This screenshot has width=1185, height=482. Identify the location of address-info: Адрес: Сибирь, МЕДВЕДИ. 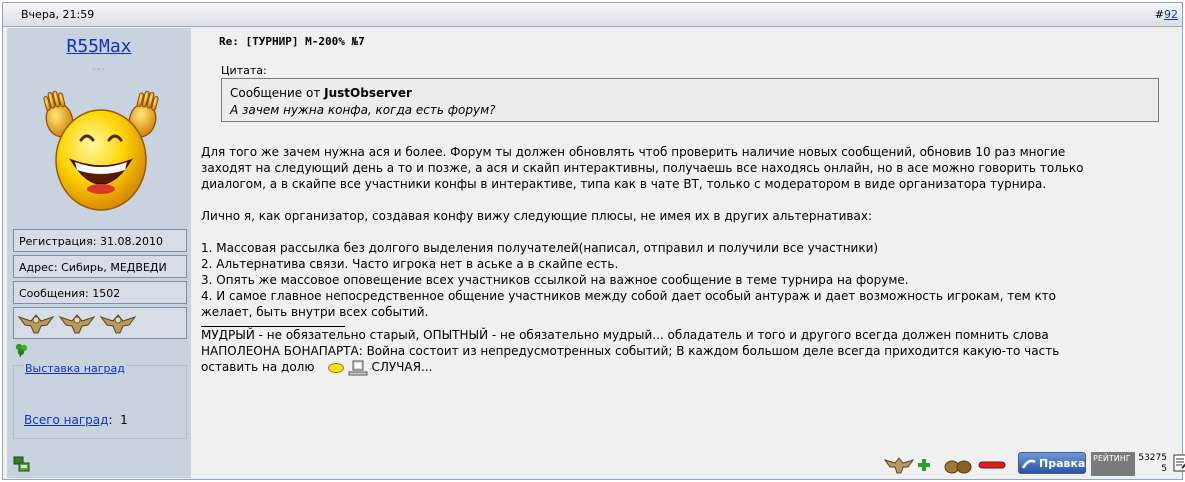
(100, 266).